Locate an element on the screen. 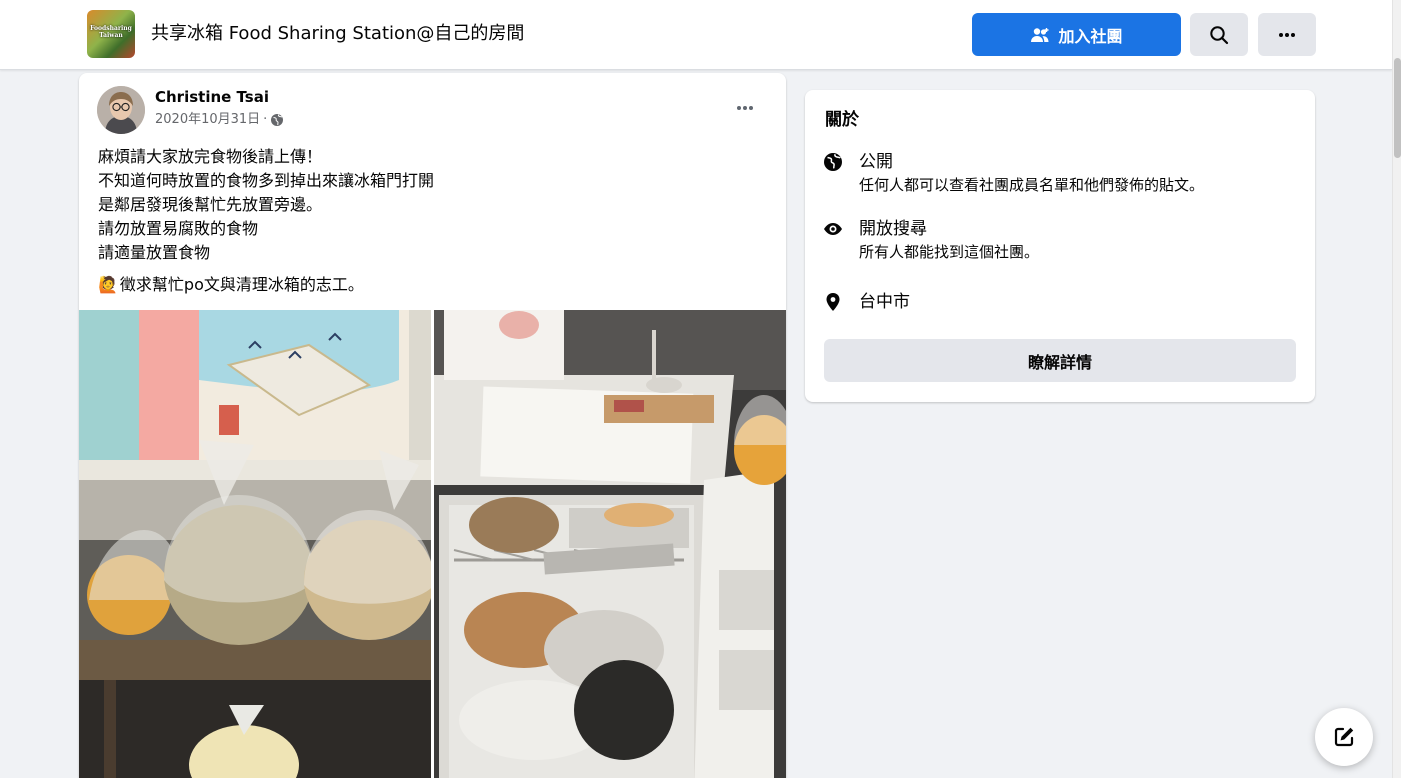  post-line: 請勿放置易腐敗的食物 is located at coordinates (178, 228).